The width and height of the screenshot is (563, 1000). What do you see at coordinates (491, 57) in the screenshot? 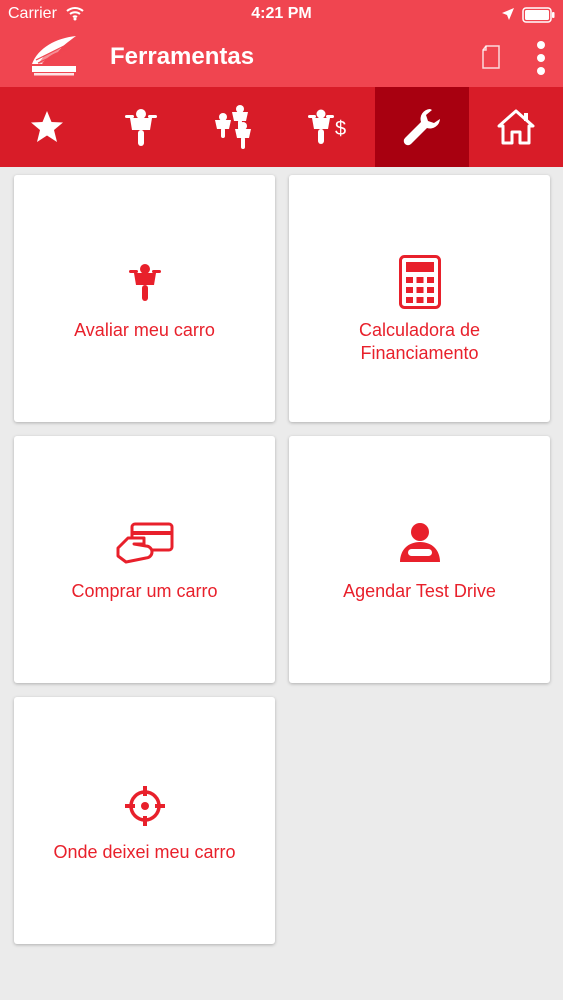
I see `document-icon` at bounding box center [491, 57].